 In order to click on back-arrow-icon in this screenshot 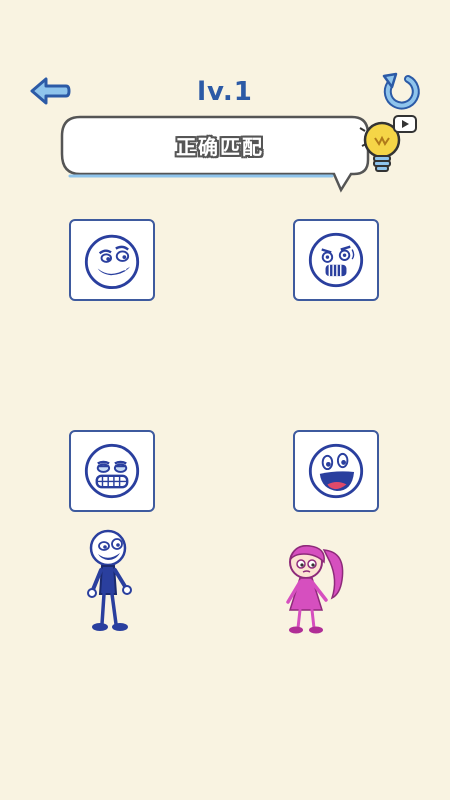, I will do `click(50, 91)`.